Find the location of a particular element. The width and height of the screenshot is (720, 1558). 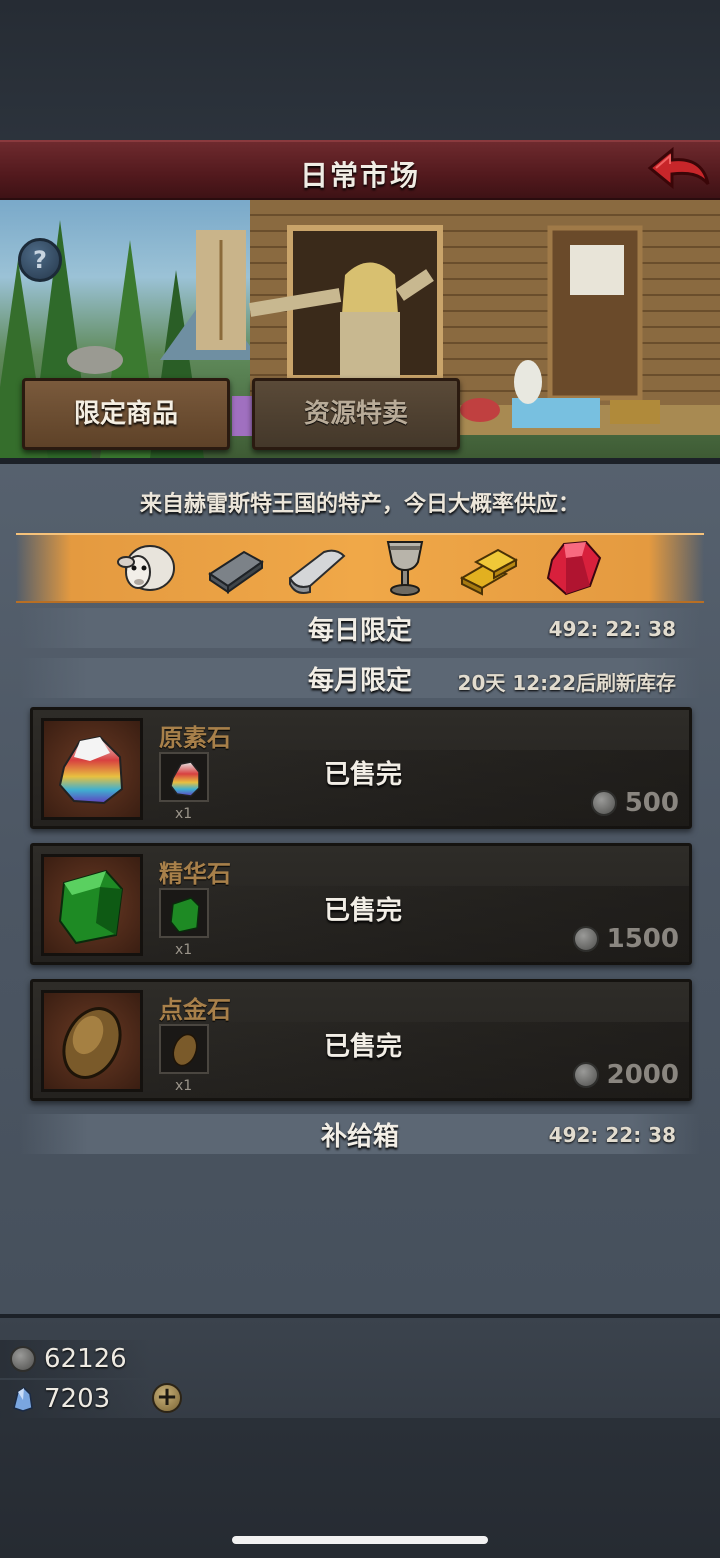

shop-item-card: 精华石 x1 已售完 1500 is located at coordinates (361, 904).